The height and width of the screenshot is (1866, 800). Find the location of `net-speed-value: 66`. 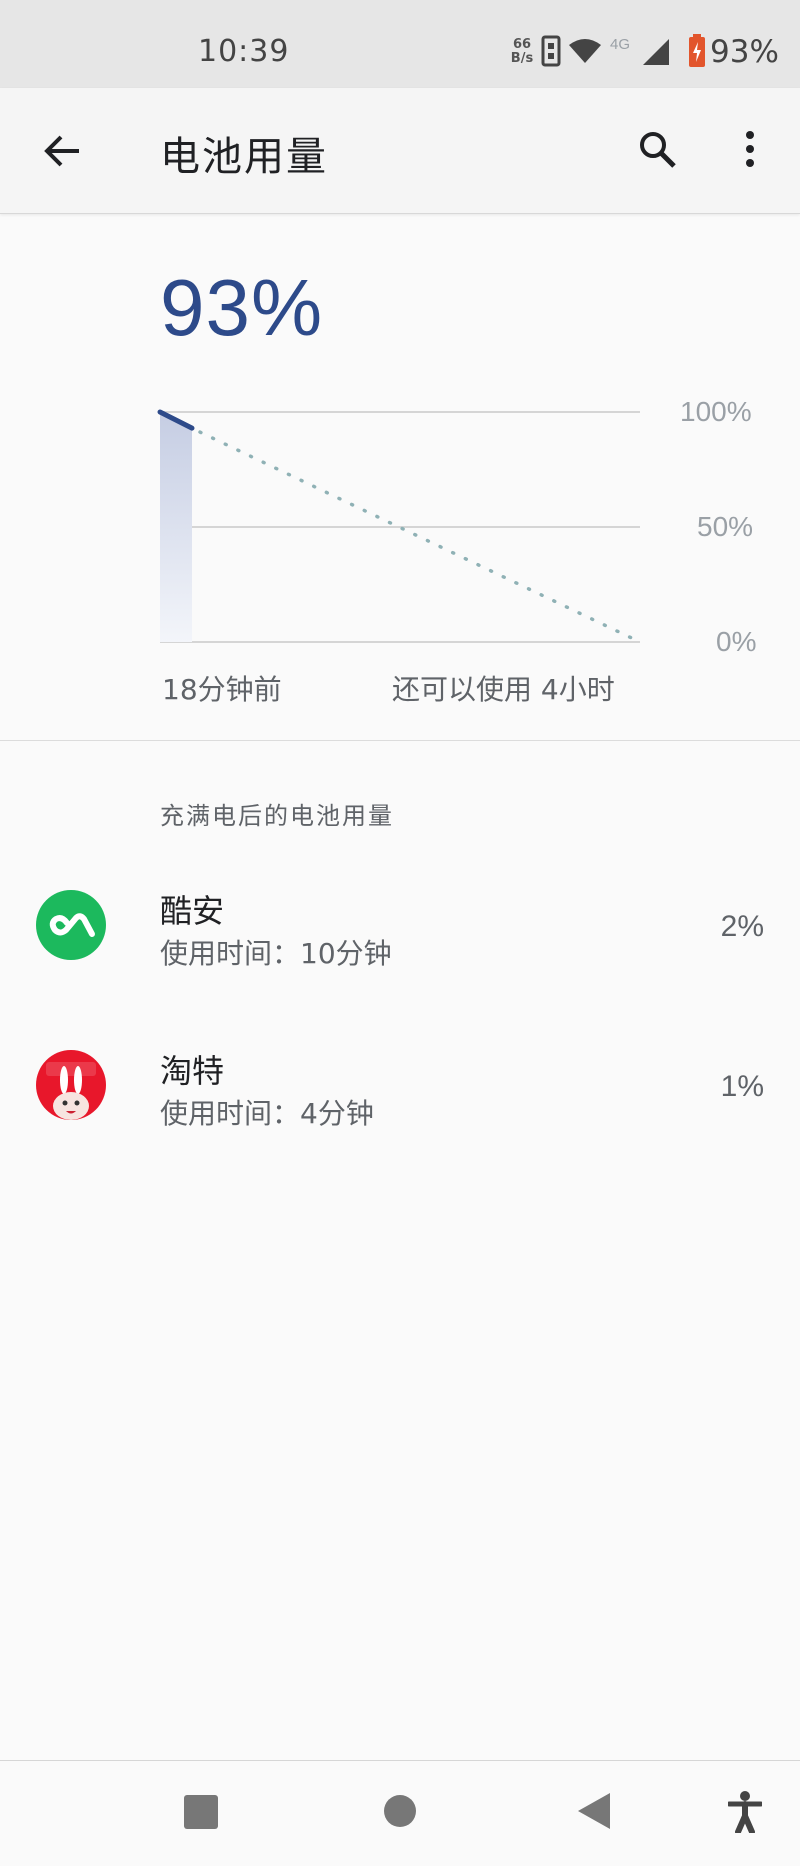

net-speed-value: 66 is located at coordinates (522, 44).